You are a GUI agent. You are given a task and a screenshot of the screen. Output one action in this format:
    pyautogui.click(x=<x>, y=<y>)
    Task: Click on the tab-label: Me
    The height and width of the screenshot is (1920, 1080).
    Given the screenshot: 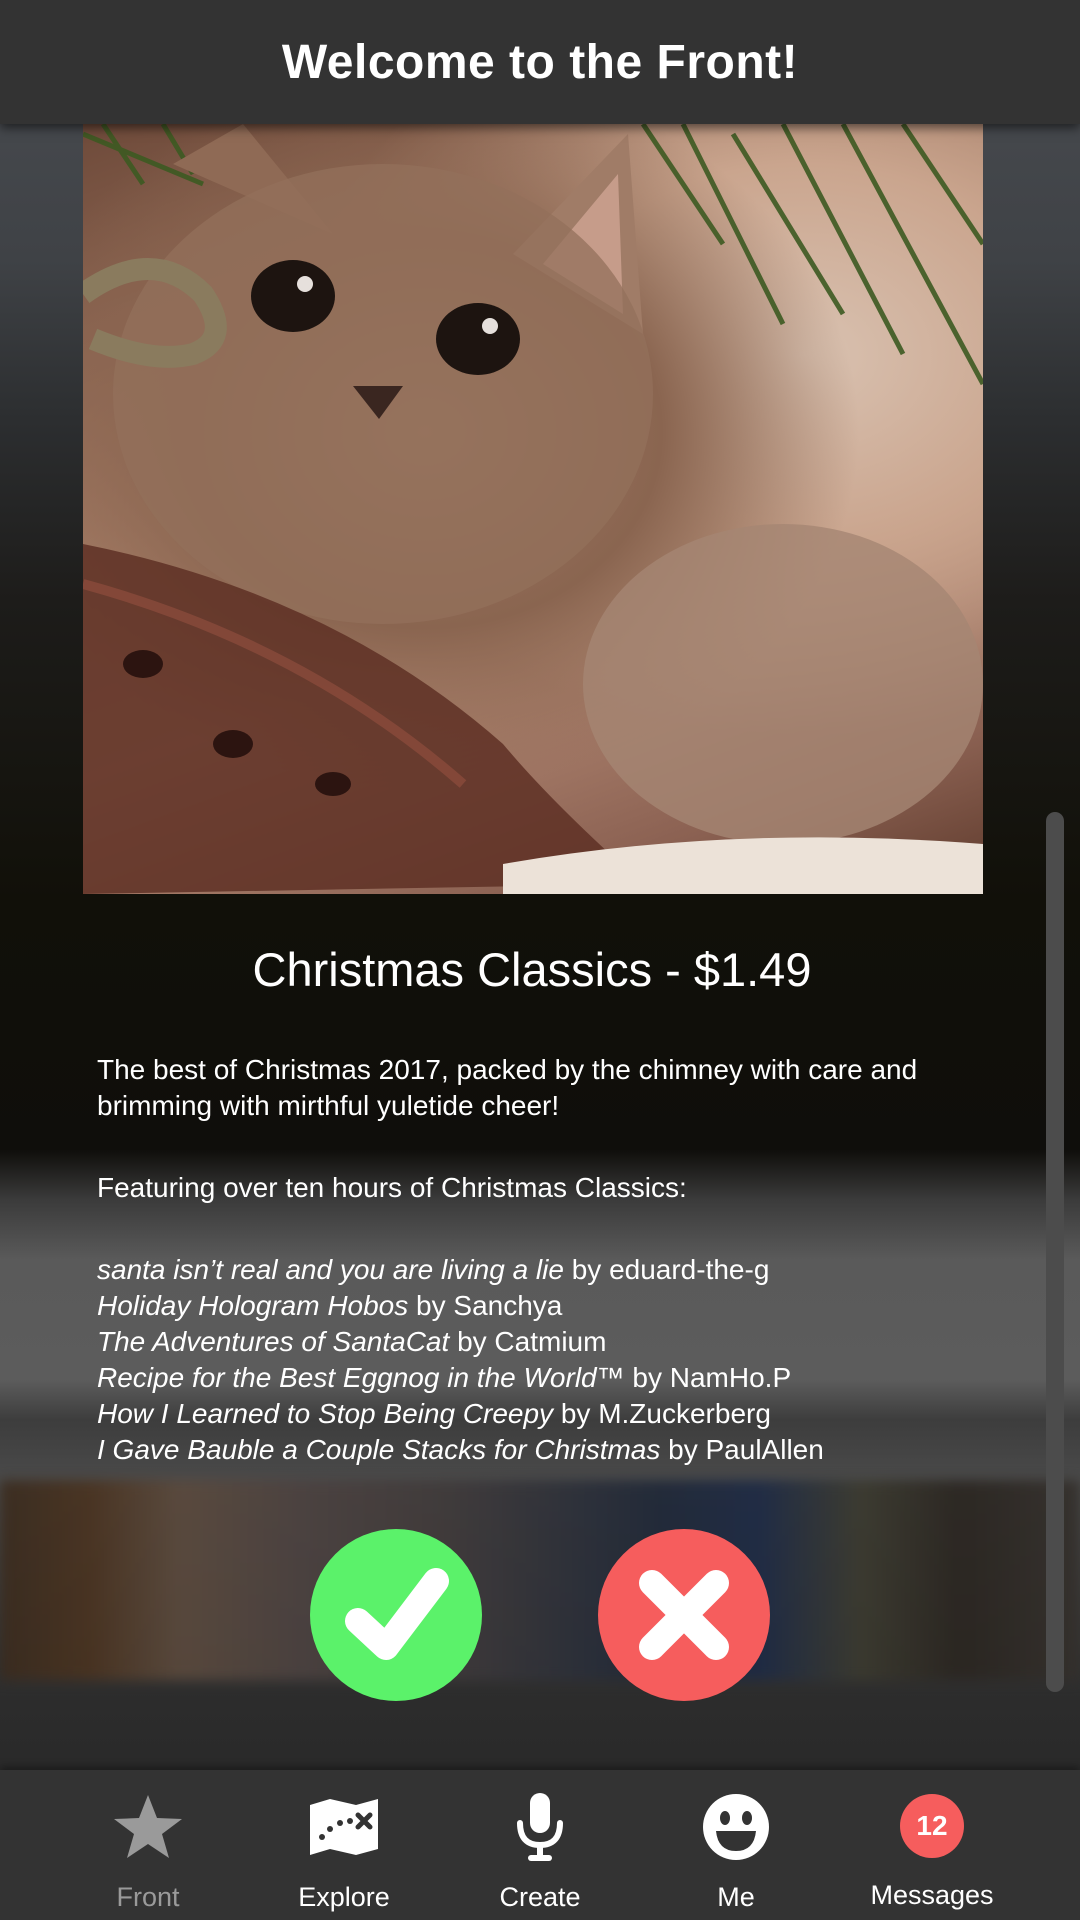 What is the action you would take?
    pyautogui.click(x=736, y=1897)
    